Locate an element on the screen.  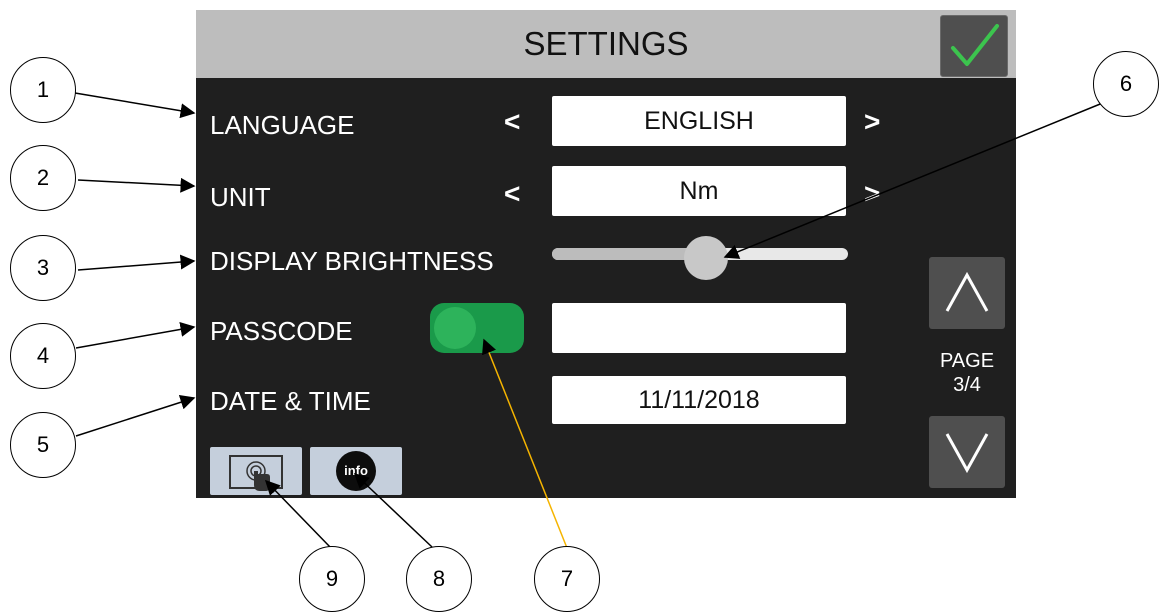
language-next-button: > is located at coordinates (872, 122).